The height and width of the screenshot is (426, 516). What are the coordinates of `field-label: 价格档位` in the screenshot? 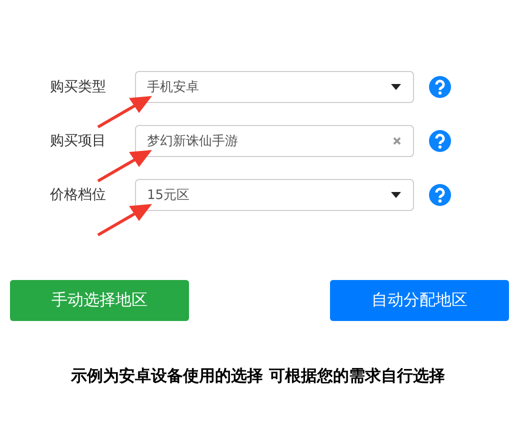 It's located at (78, 195).